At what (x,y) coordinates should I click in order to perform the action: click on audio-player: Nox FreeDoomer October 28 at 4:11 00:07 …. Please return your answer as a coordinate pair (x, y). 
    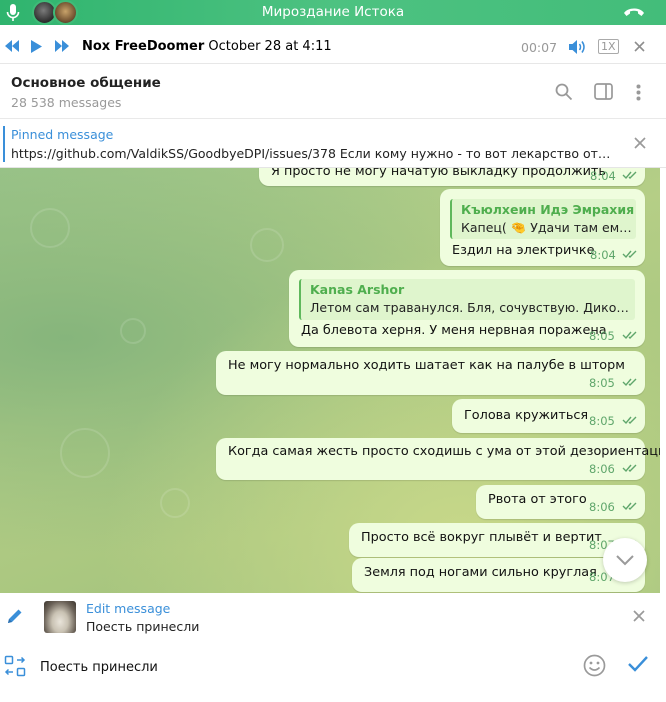
    Looking at the image, I should click on (333, 47).